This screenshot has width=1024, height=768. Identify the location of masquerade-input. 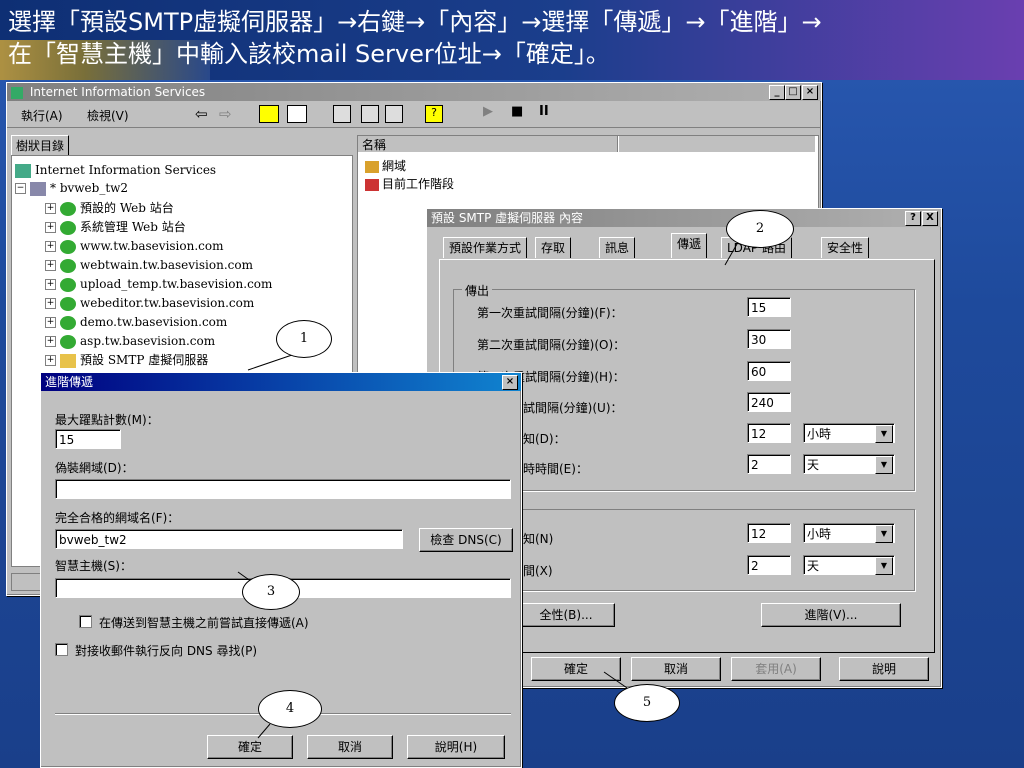
(283, 489).